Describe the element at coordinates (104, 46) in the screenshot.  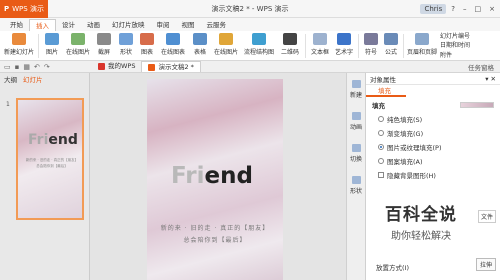
I see `screenshot-button: 截屏` at that location.